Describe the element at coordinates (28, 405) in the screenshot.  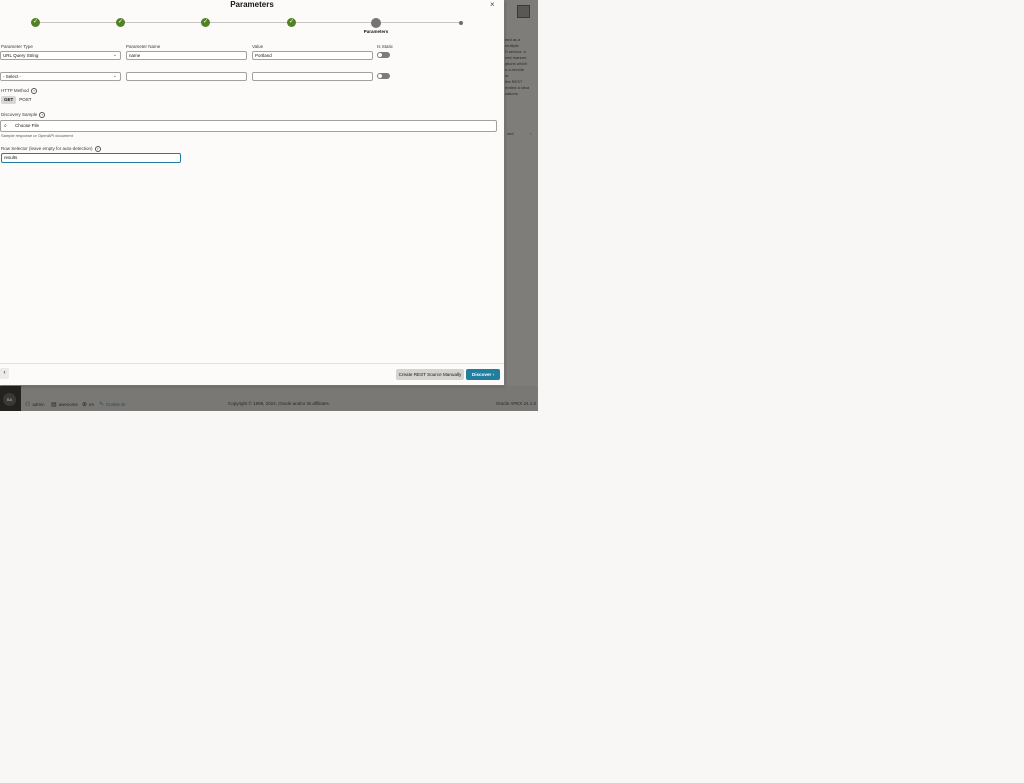
I see `user-icon: ⚇` at that location.